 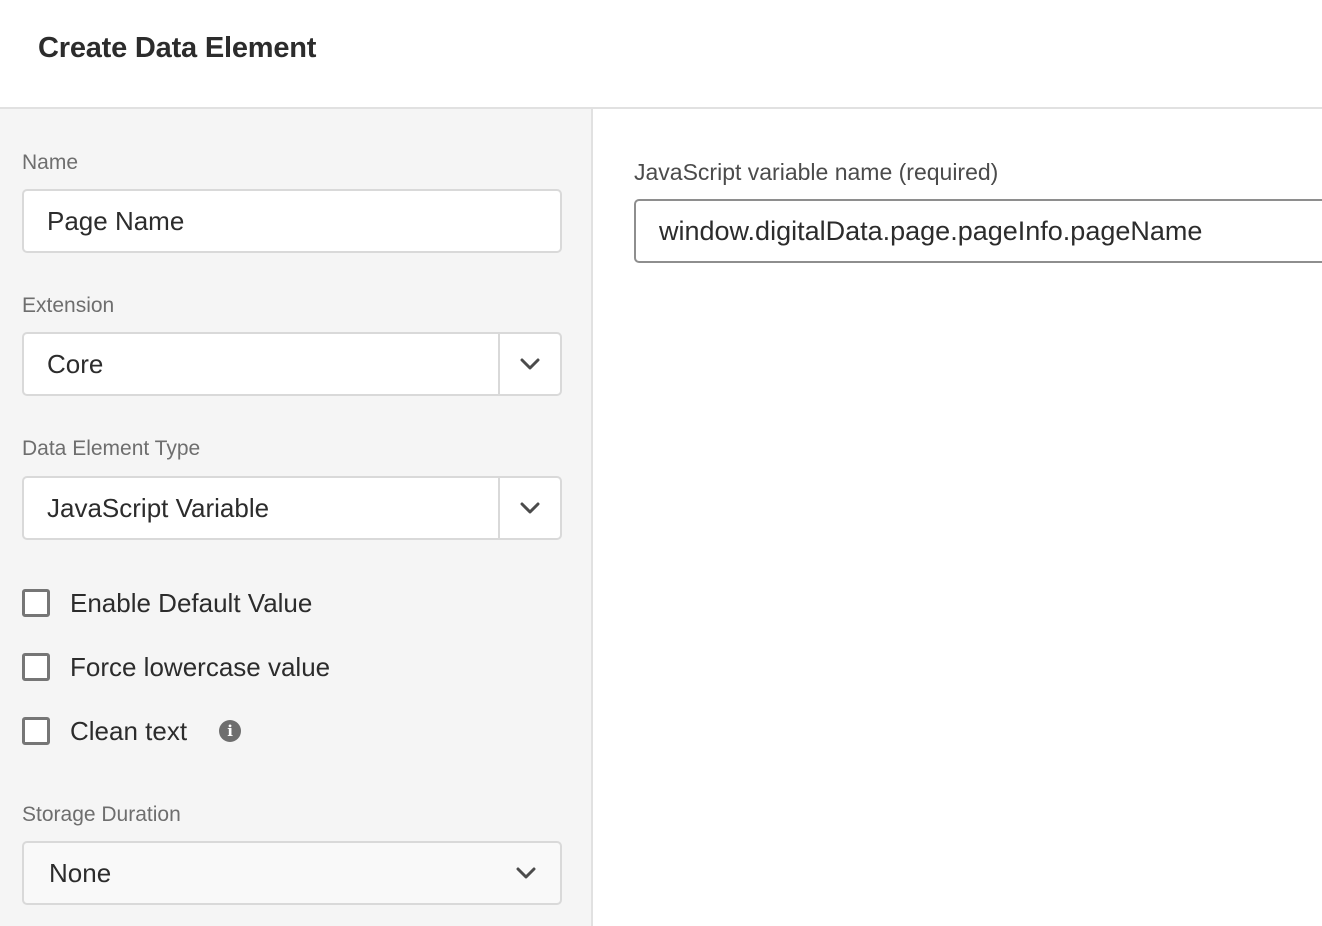 I want to click on name-field-wrapper, so click(x=292, y=221).